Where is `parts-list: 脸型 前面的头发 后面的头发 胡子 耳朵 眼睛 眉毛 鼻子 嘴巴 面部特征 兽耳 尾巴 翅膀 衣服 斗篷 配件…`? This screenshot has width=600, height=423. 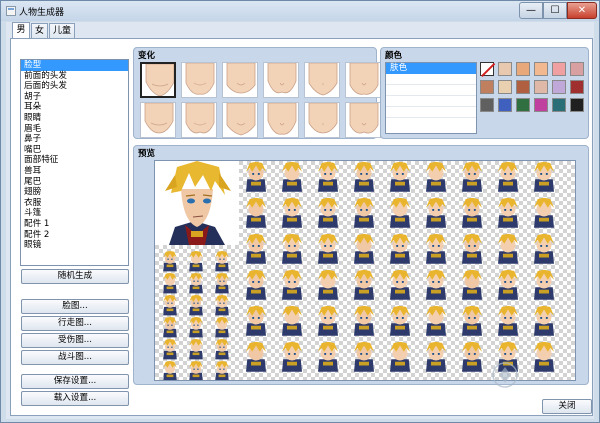 parts-list: 脸型 前面的头发 后面的头发 胡子 耳朵 眼睛 眉毛 鼻子 嘴巴 面部特征 兽耳 尾巴 翅膀 衣服 斗篷 配件… is located at coordinates (74, 162).